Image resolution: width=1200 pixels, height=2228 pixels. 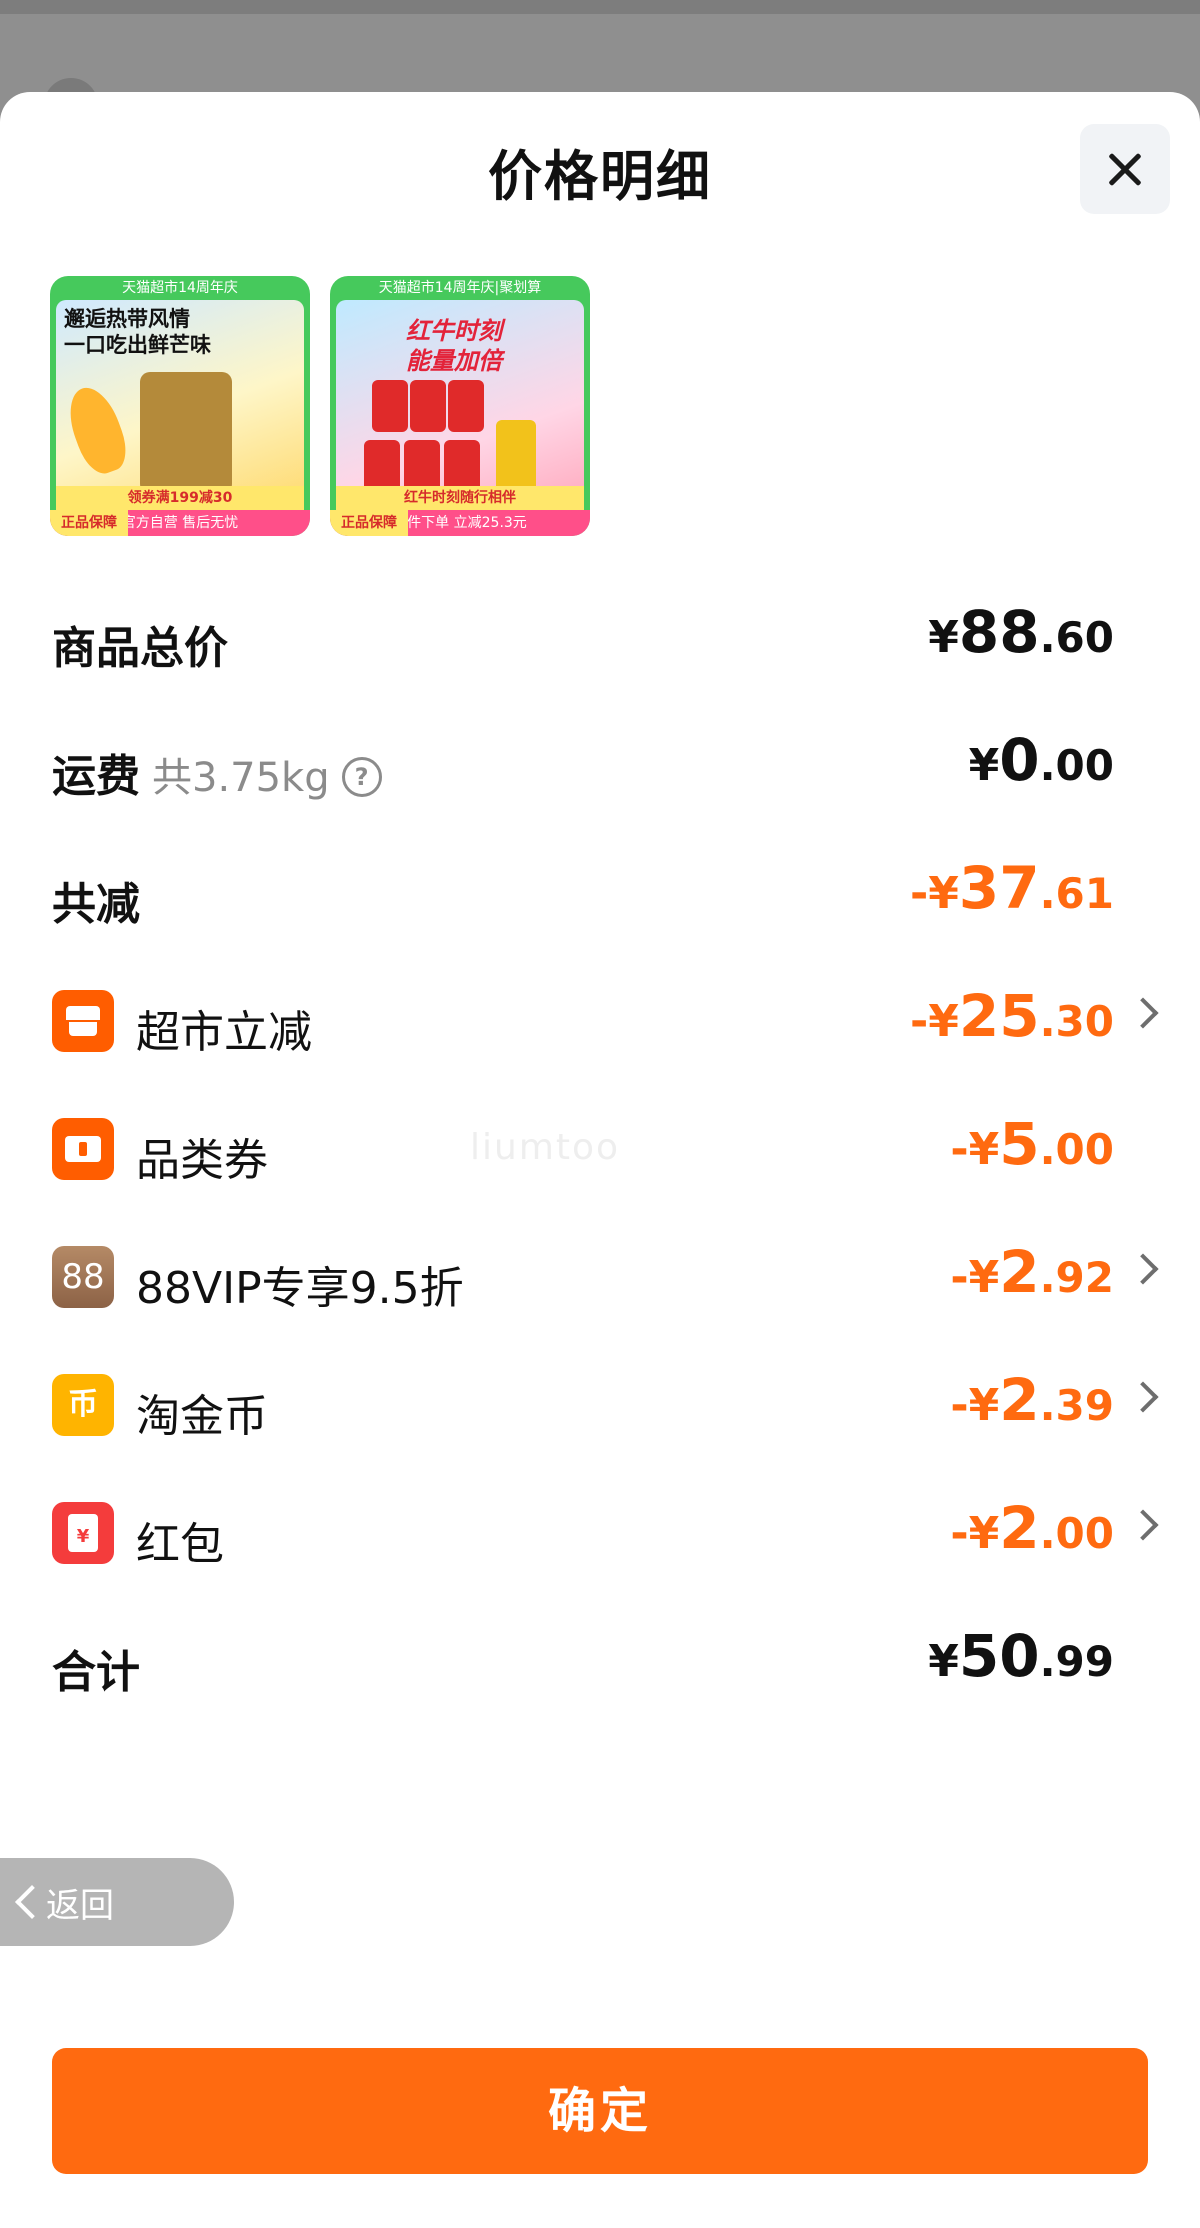 What do you see at coordinates (241, 778) in the screenshot?
I see `shipping-weight: 共3.75kg` at bounding box center [241, 778].